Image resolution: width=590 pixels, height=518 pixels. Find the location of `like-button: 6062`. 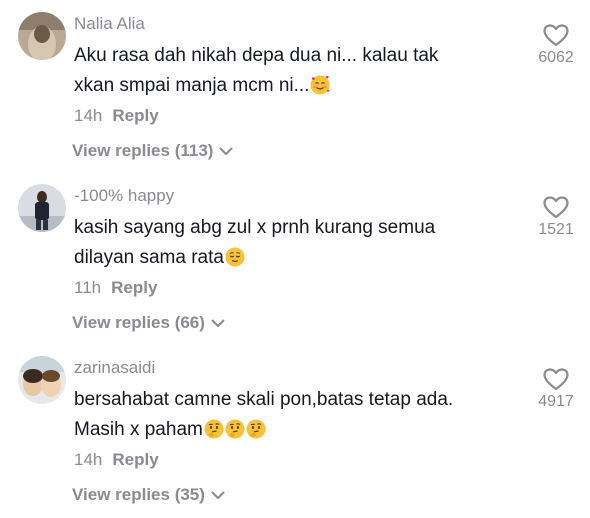

like-button: 6062 is located at coordinates (556, 45).